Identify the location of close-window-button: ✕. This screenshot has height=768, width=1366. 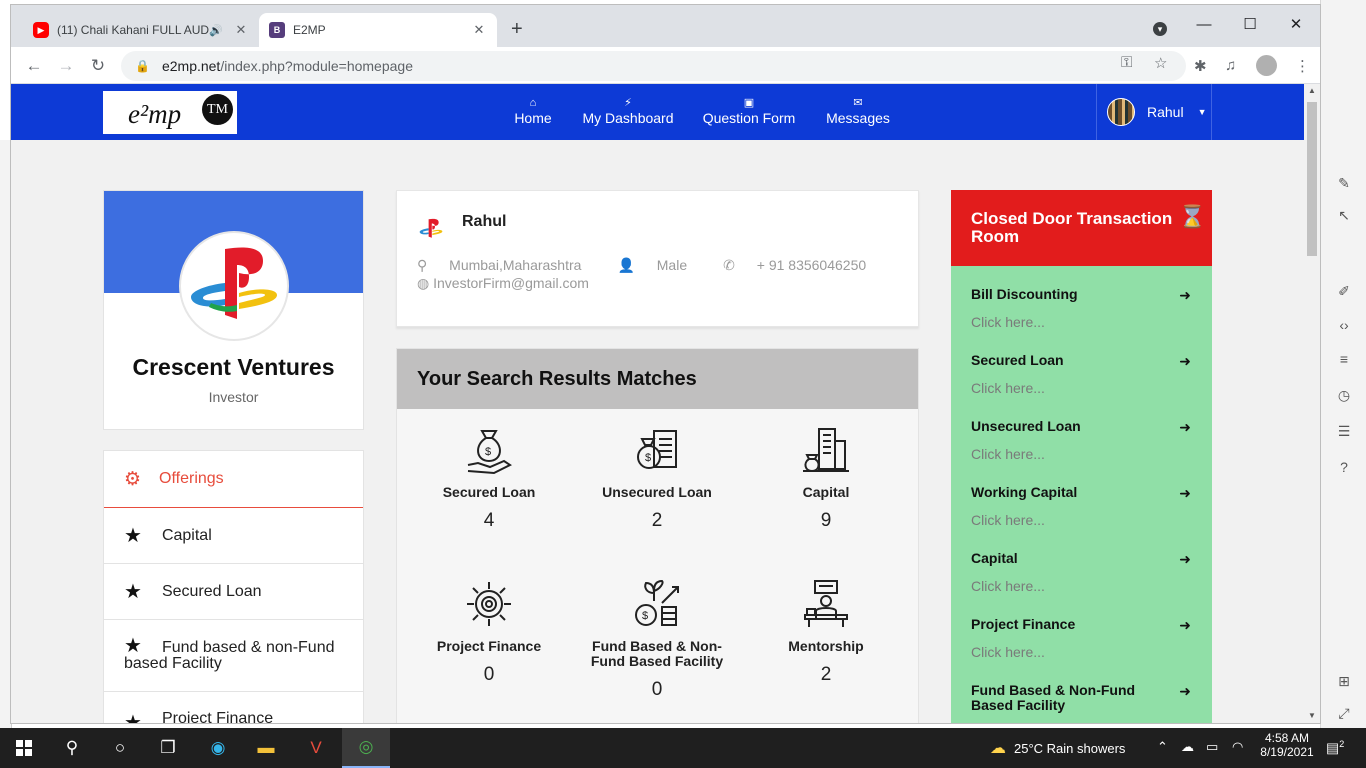
(1296, 25).